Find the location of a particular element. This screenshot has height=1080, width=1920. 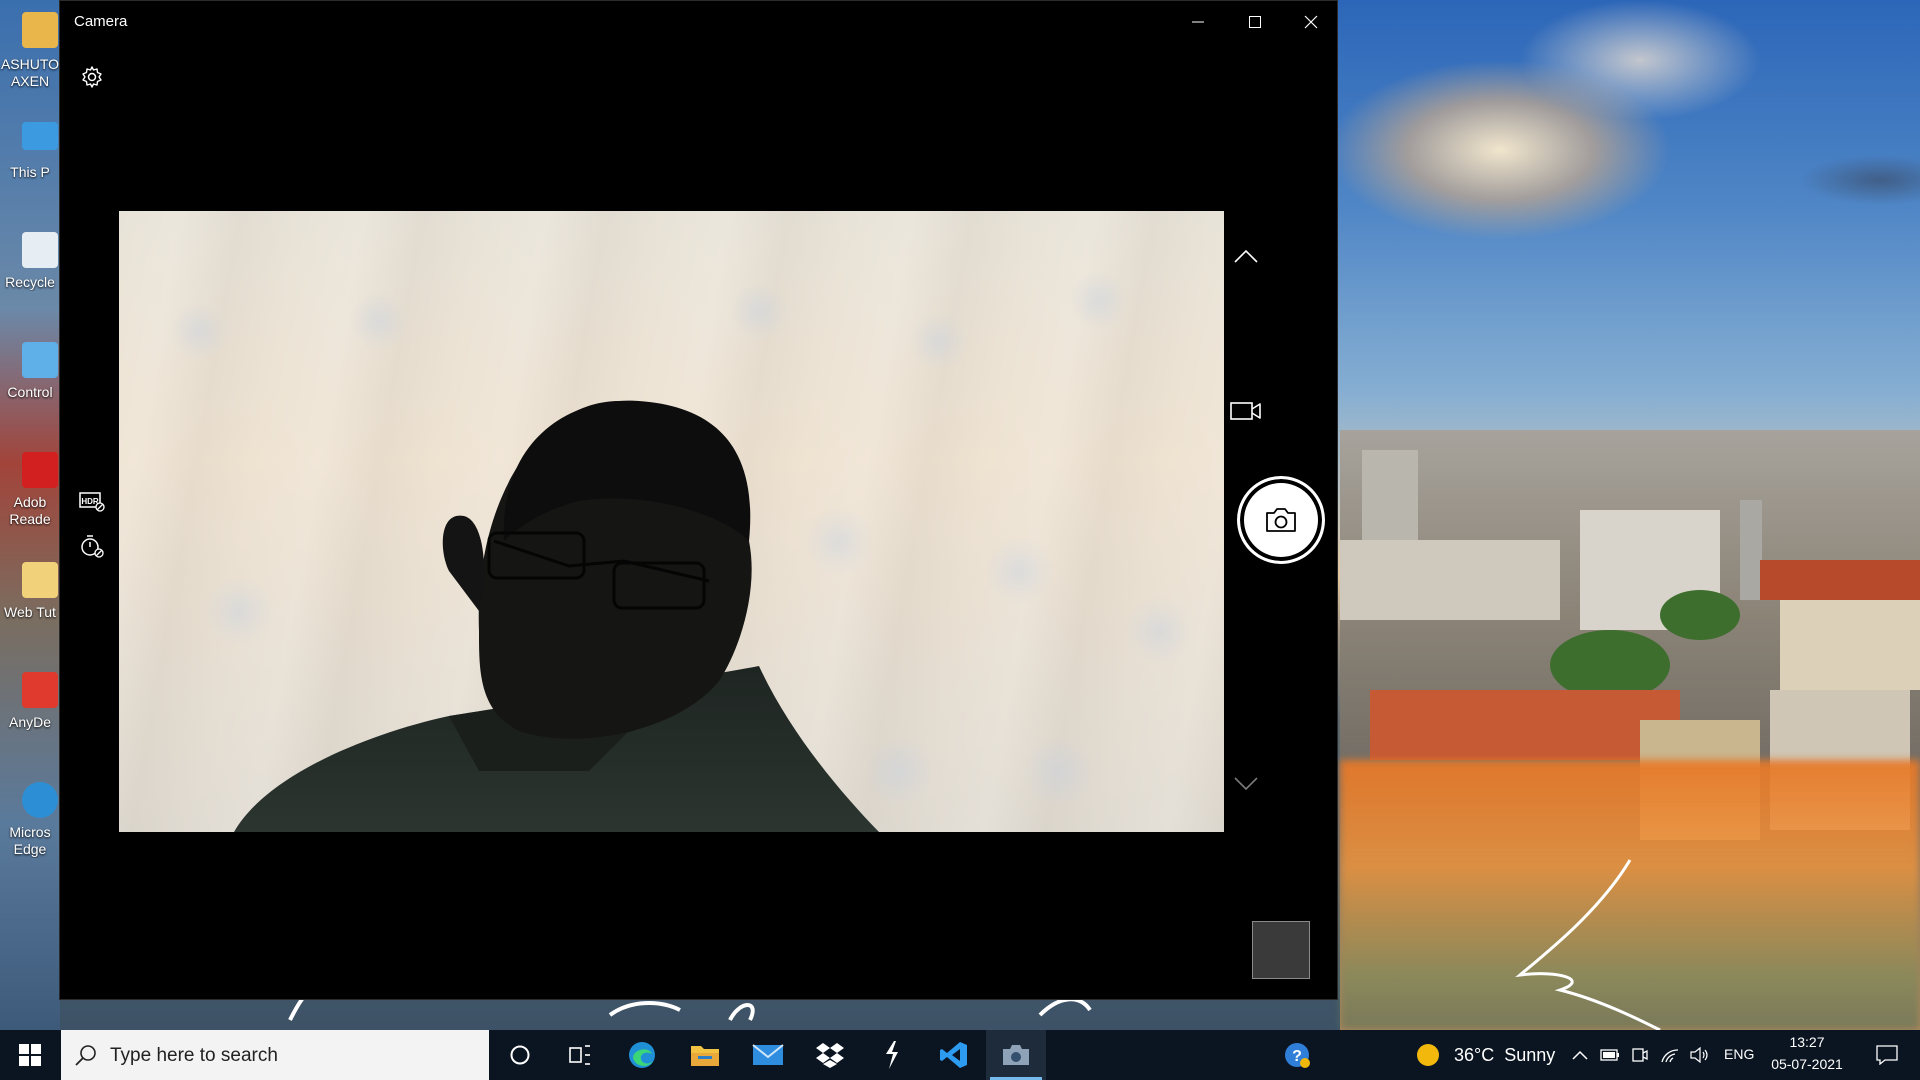

language-indicator: ENG is located at coordinates (1739, 1054).